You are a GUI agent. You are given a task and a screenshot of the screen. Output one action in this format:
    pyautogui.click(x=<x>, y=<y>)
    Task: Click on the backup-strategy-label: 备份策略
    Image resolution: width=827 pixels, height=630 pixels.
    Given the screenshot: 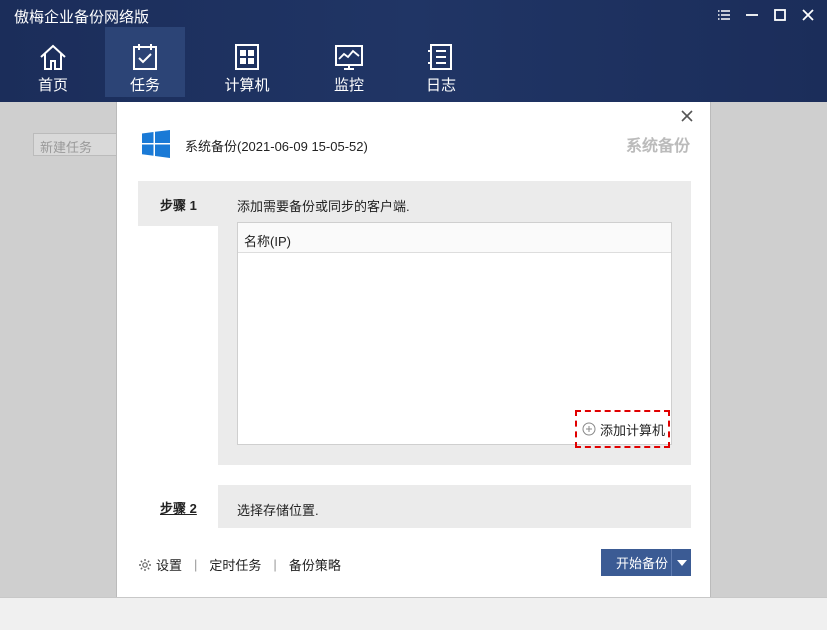 What is the action you would take?
    pyautogui.click(x=314, y=565)
    